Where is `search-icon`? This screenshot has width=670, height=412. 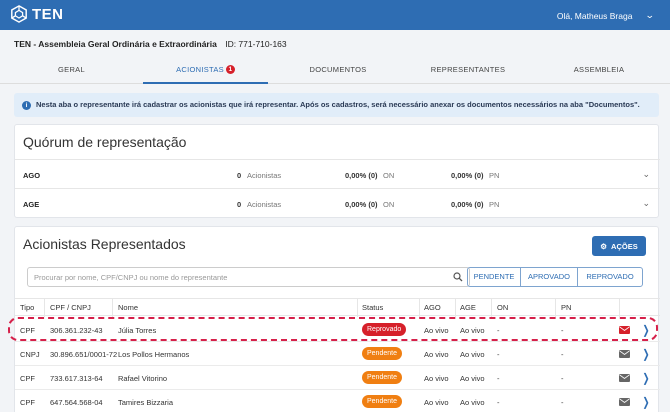
search-icon is located at coordinates (458, 278).